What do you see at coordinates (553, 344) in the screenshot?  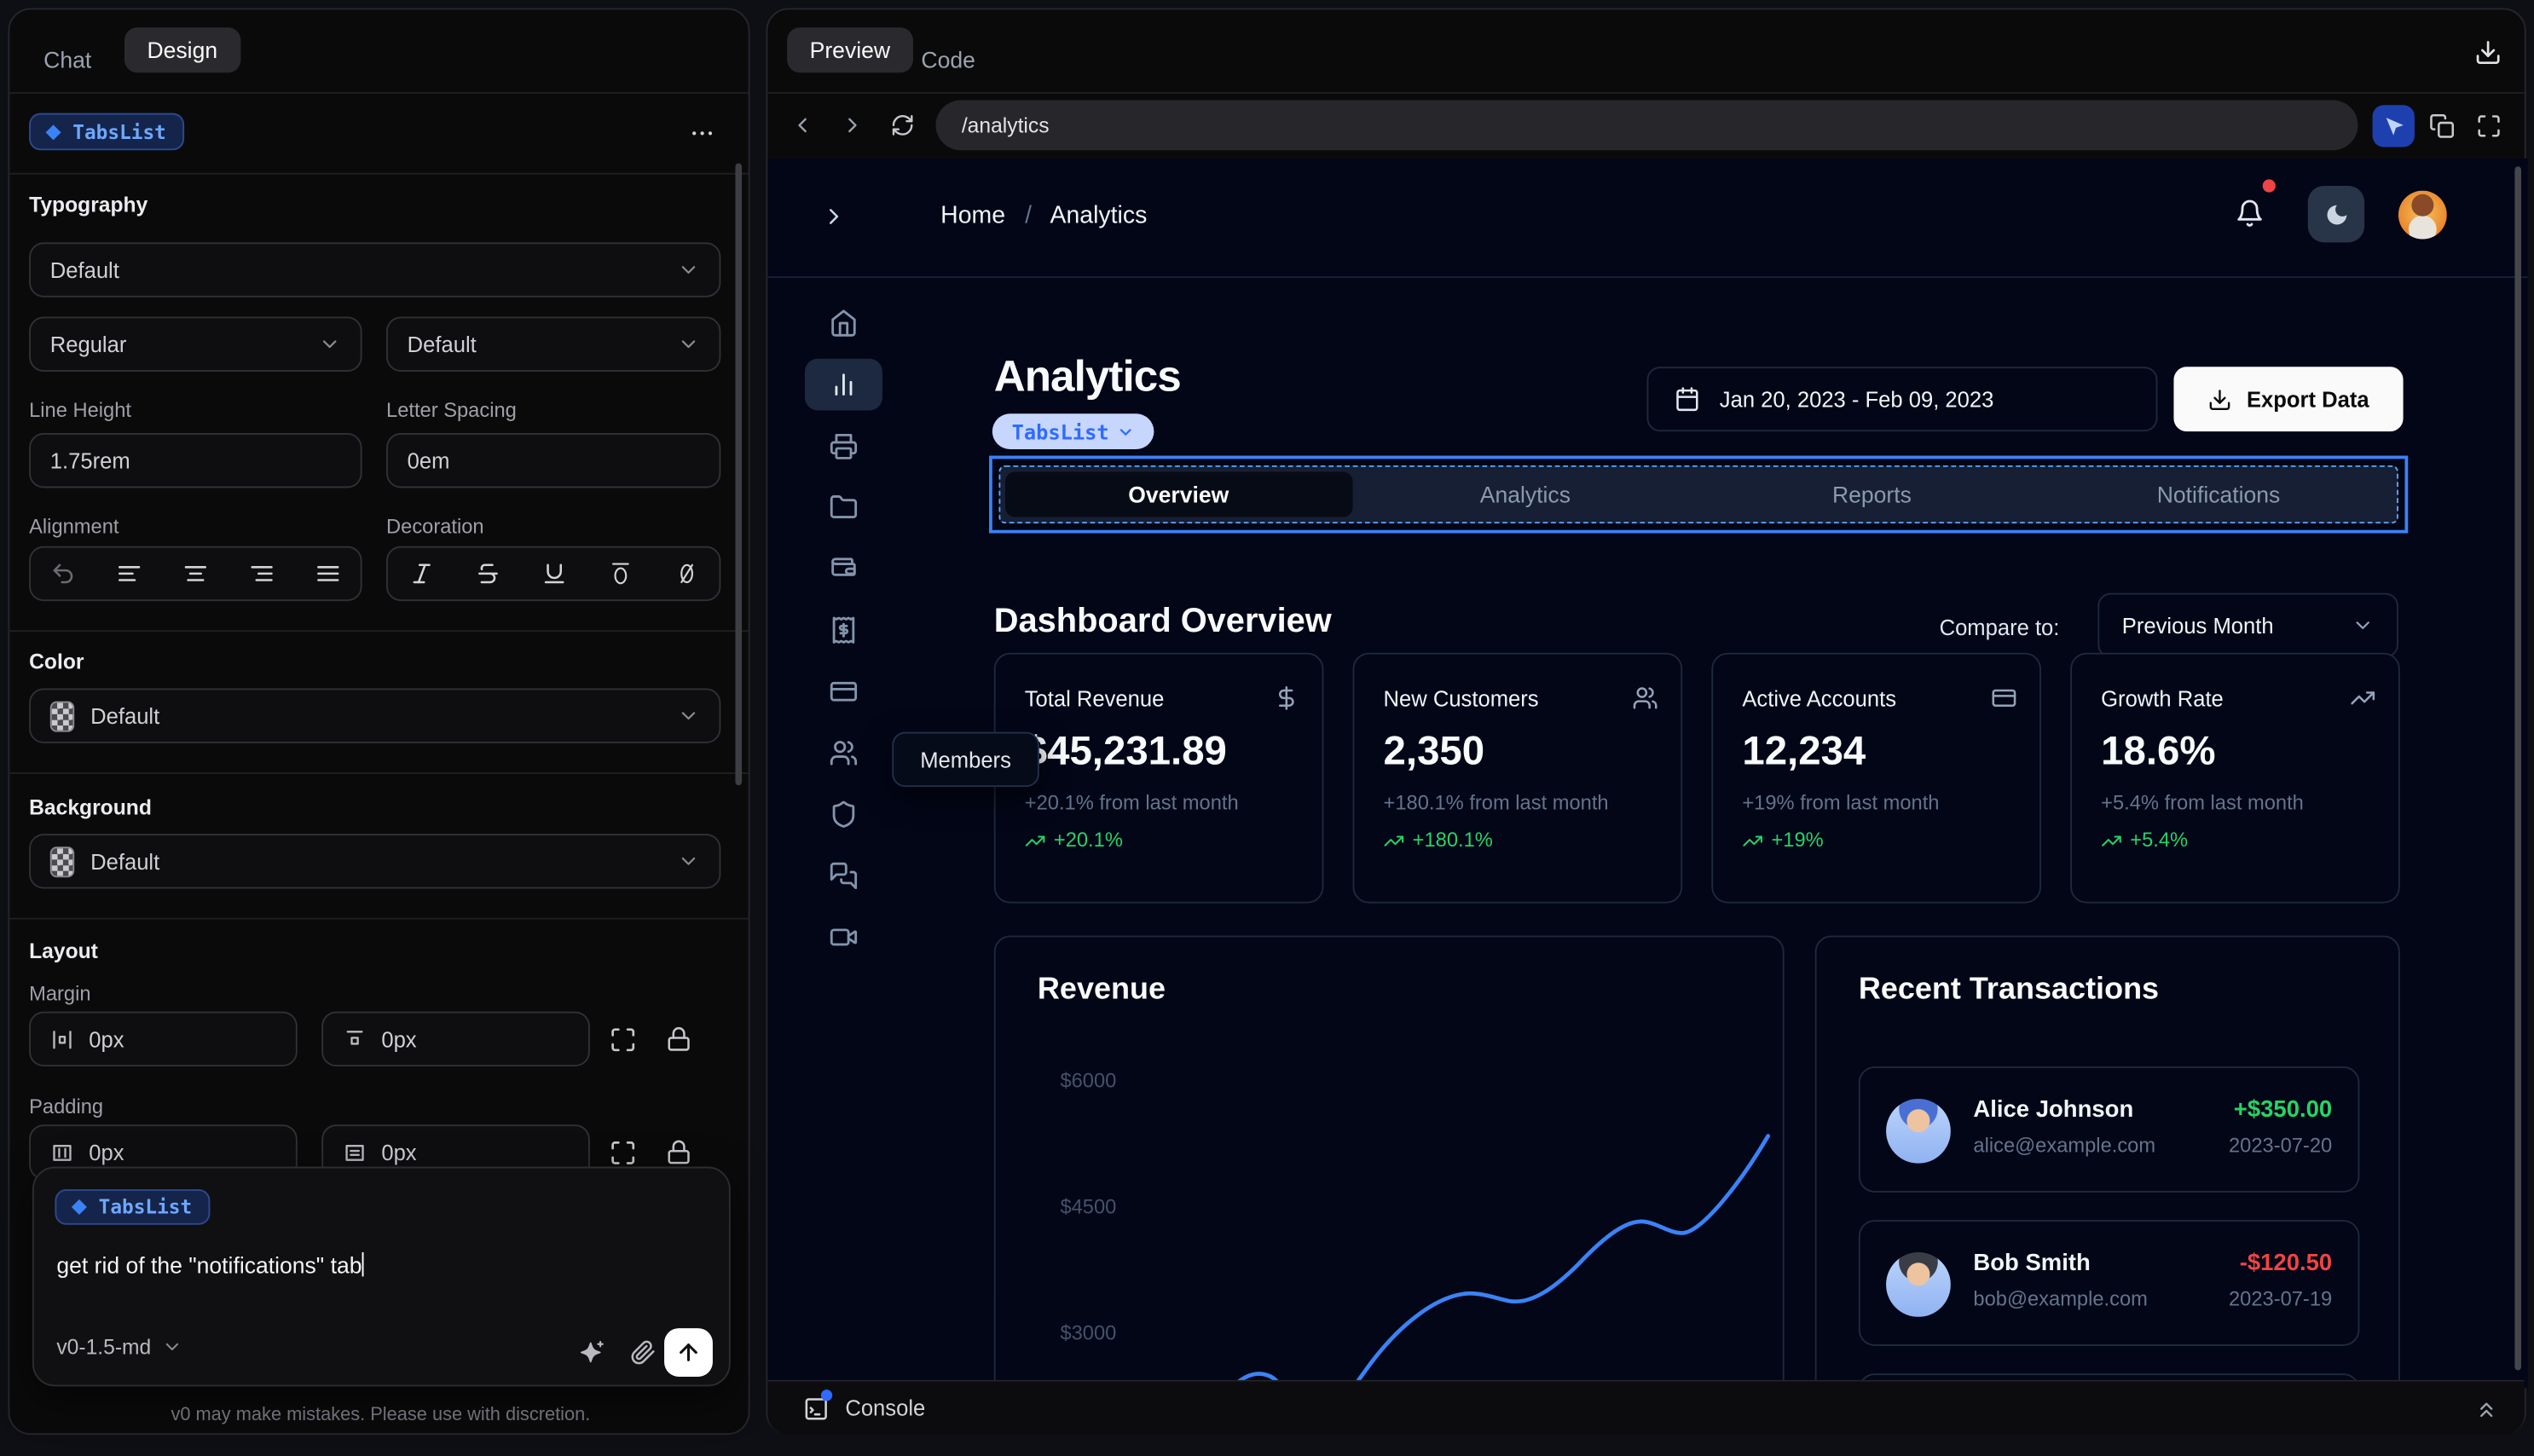 I see `font-size-select: Default` at bounding box center [553, 344].